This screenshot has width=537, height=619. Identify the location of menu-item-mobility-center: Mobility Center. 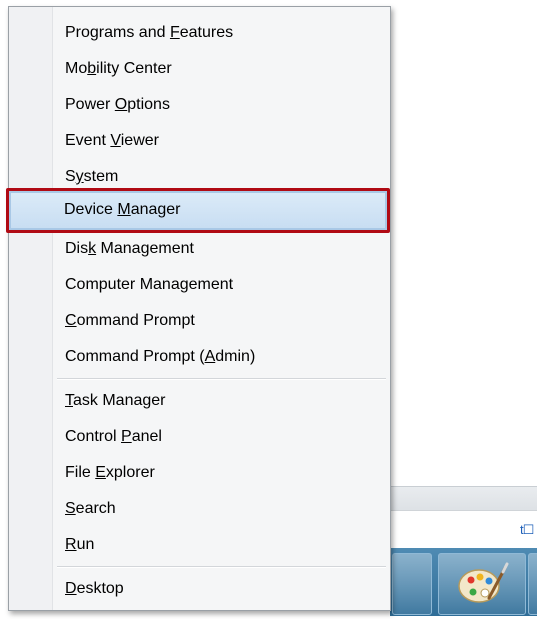
(118, 69).